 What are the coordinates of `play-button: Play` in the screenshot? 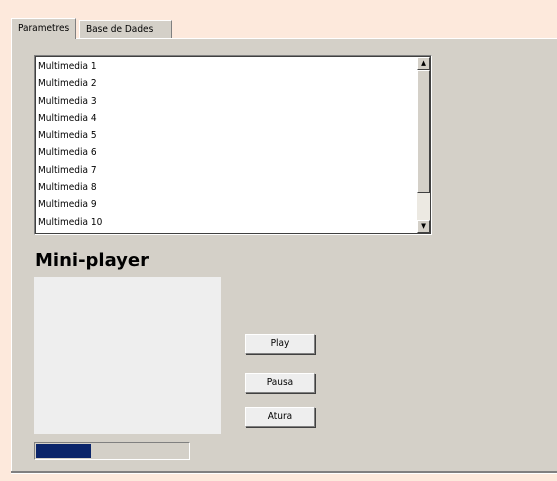 It's located at (280, 344).